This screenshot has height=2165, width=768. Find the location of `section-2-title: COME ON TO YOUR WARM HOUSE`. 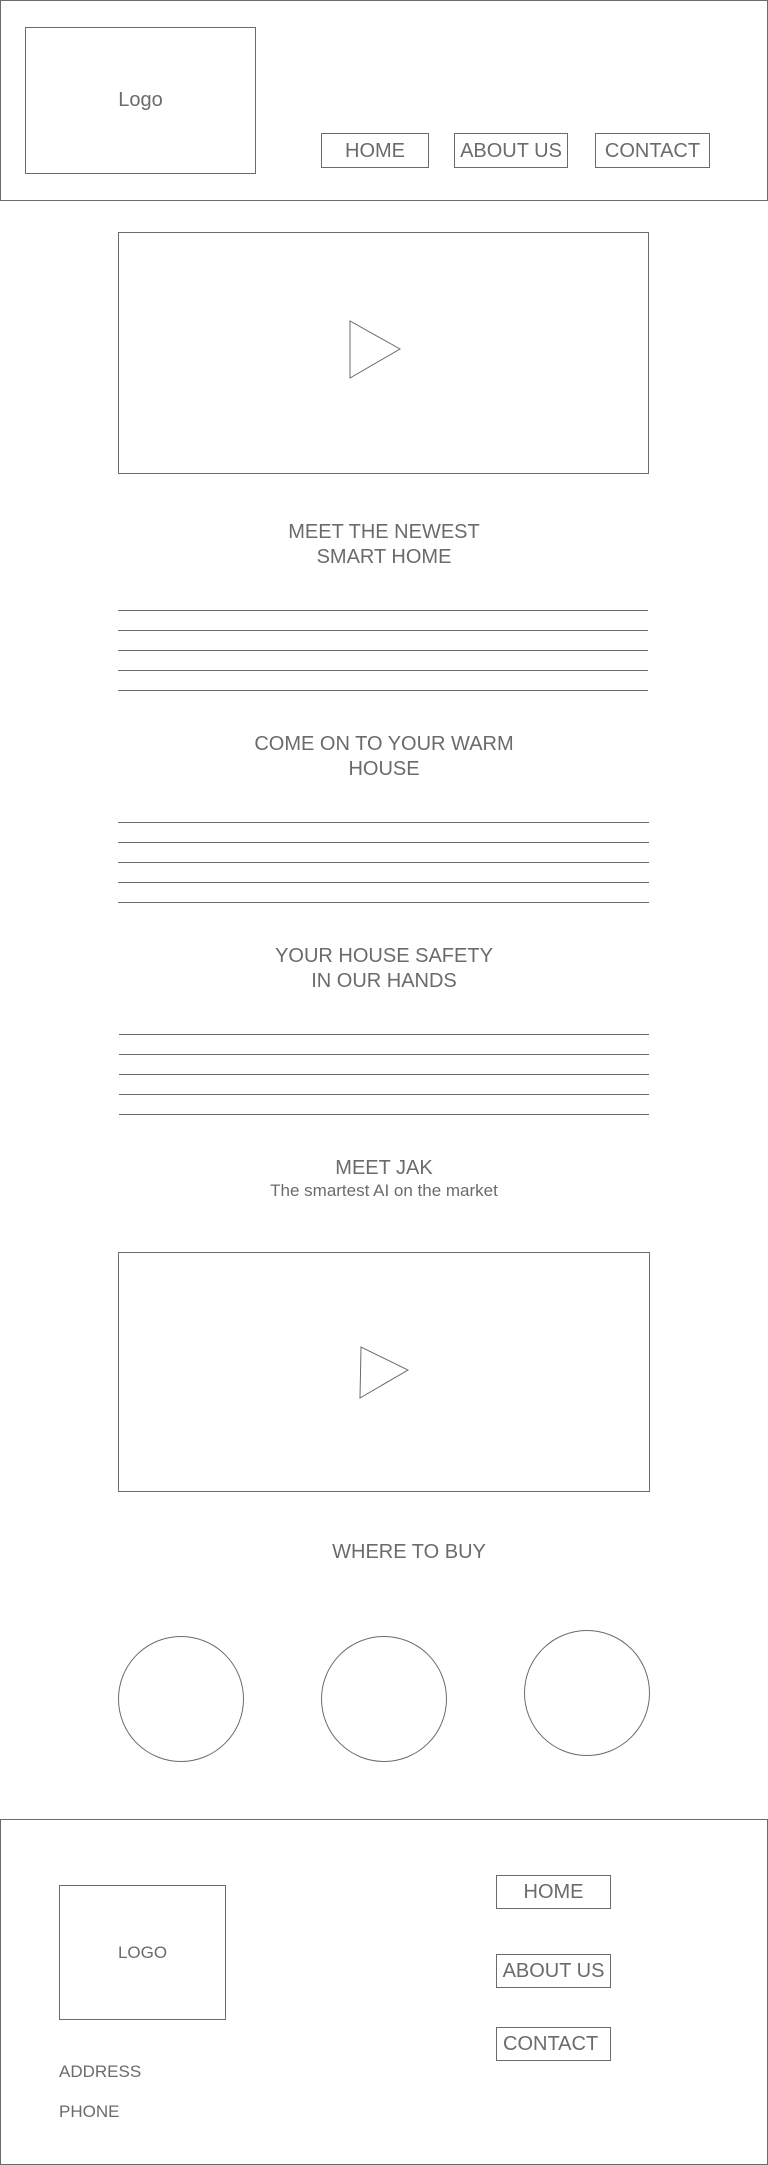

section-2-title: COME ON TO YOUR WARM HOUSE is located at coordinates (384, 757).